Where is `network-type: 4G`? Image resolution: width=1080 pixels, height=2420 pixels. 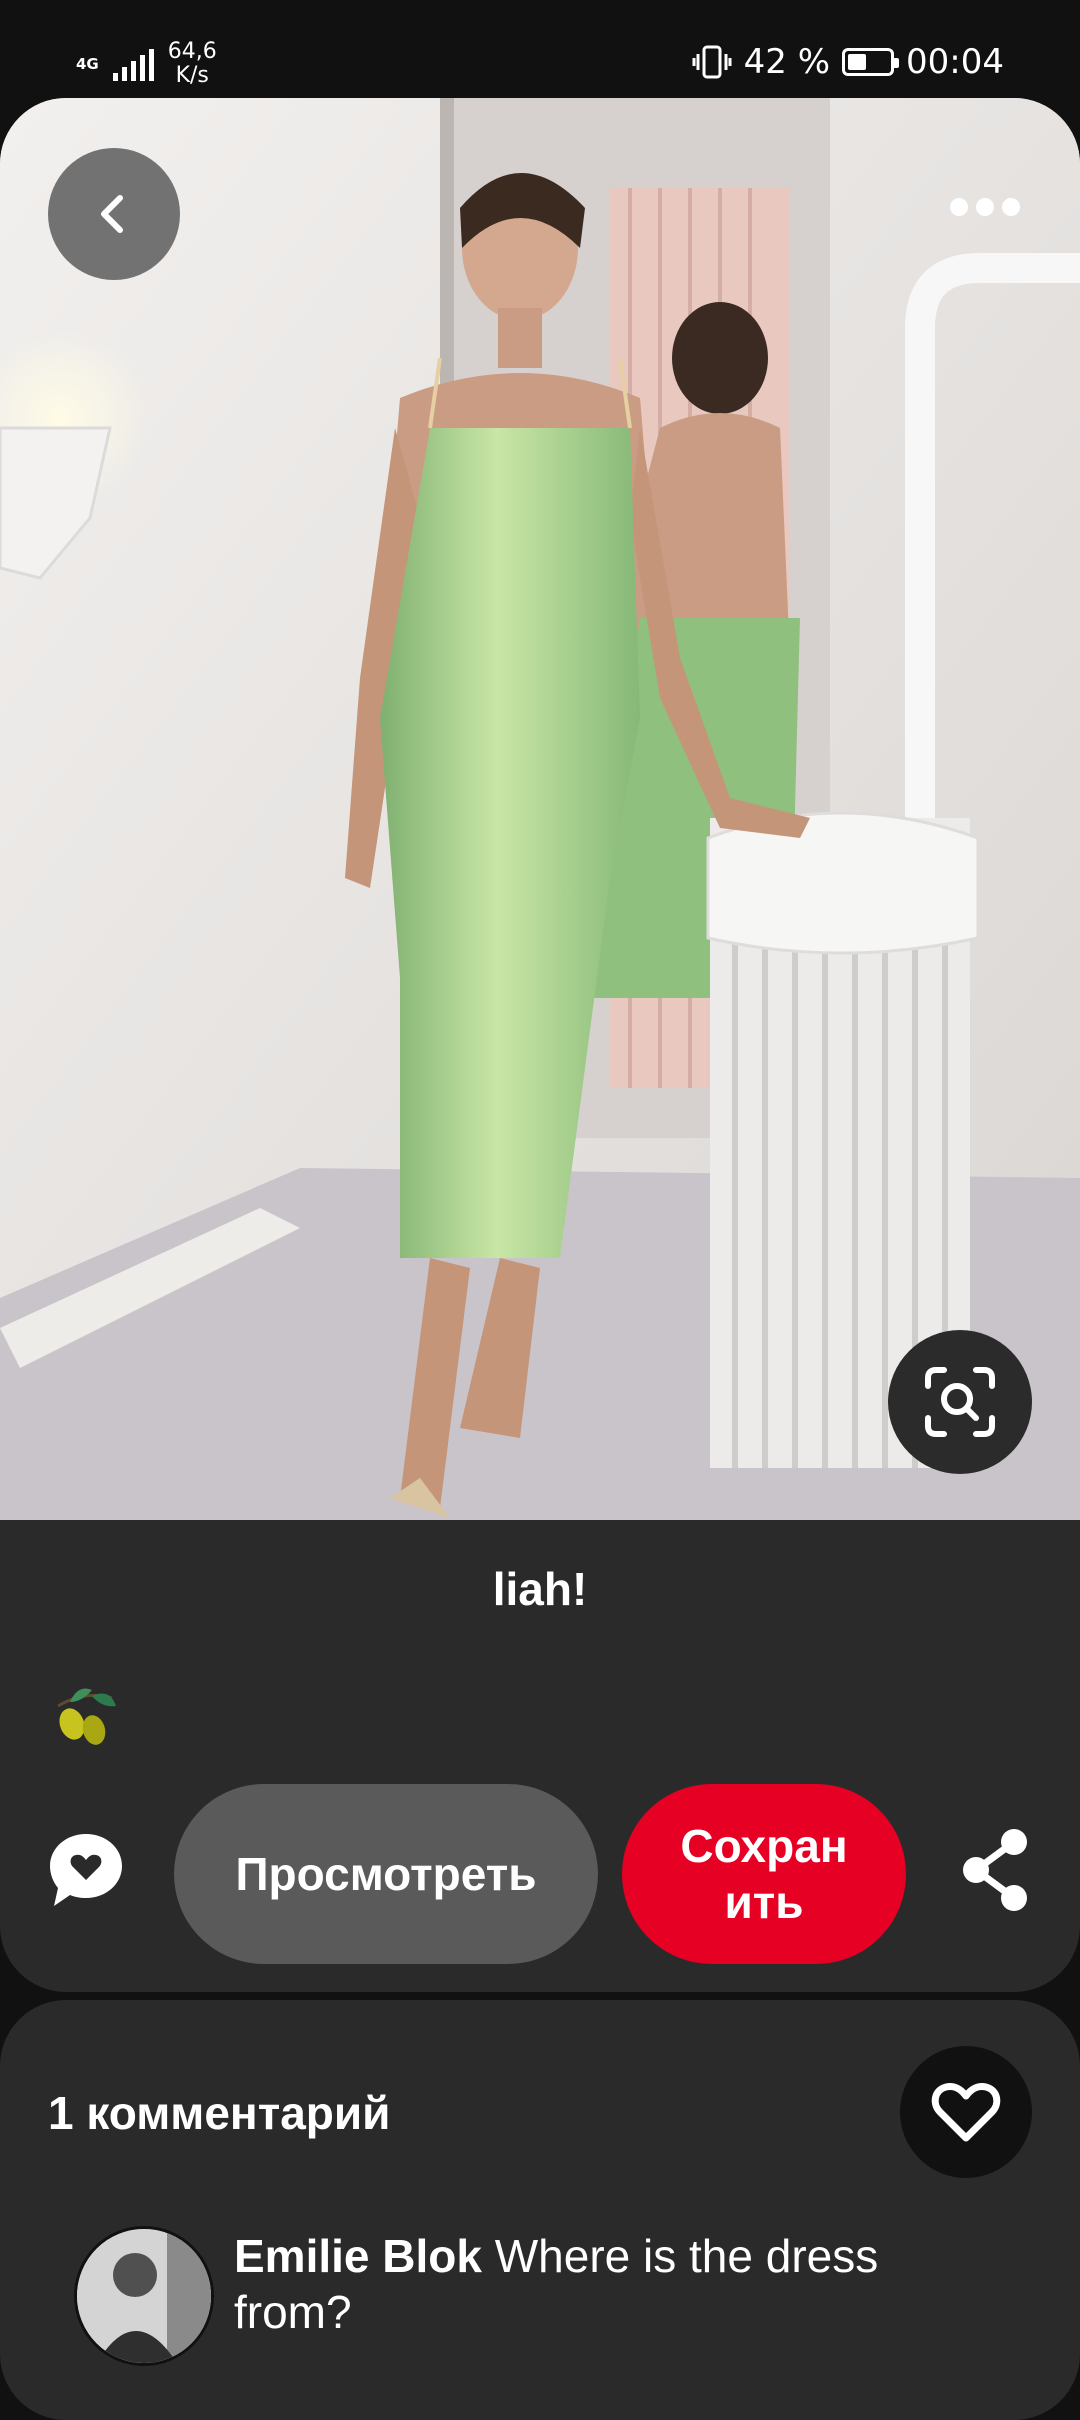
network-type: 4G is located at coordinates (87, 63).